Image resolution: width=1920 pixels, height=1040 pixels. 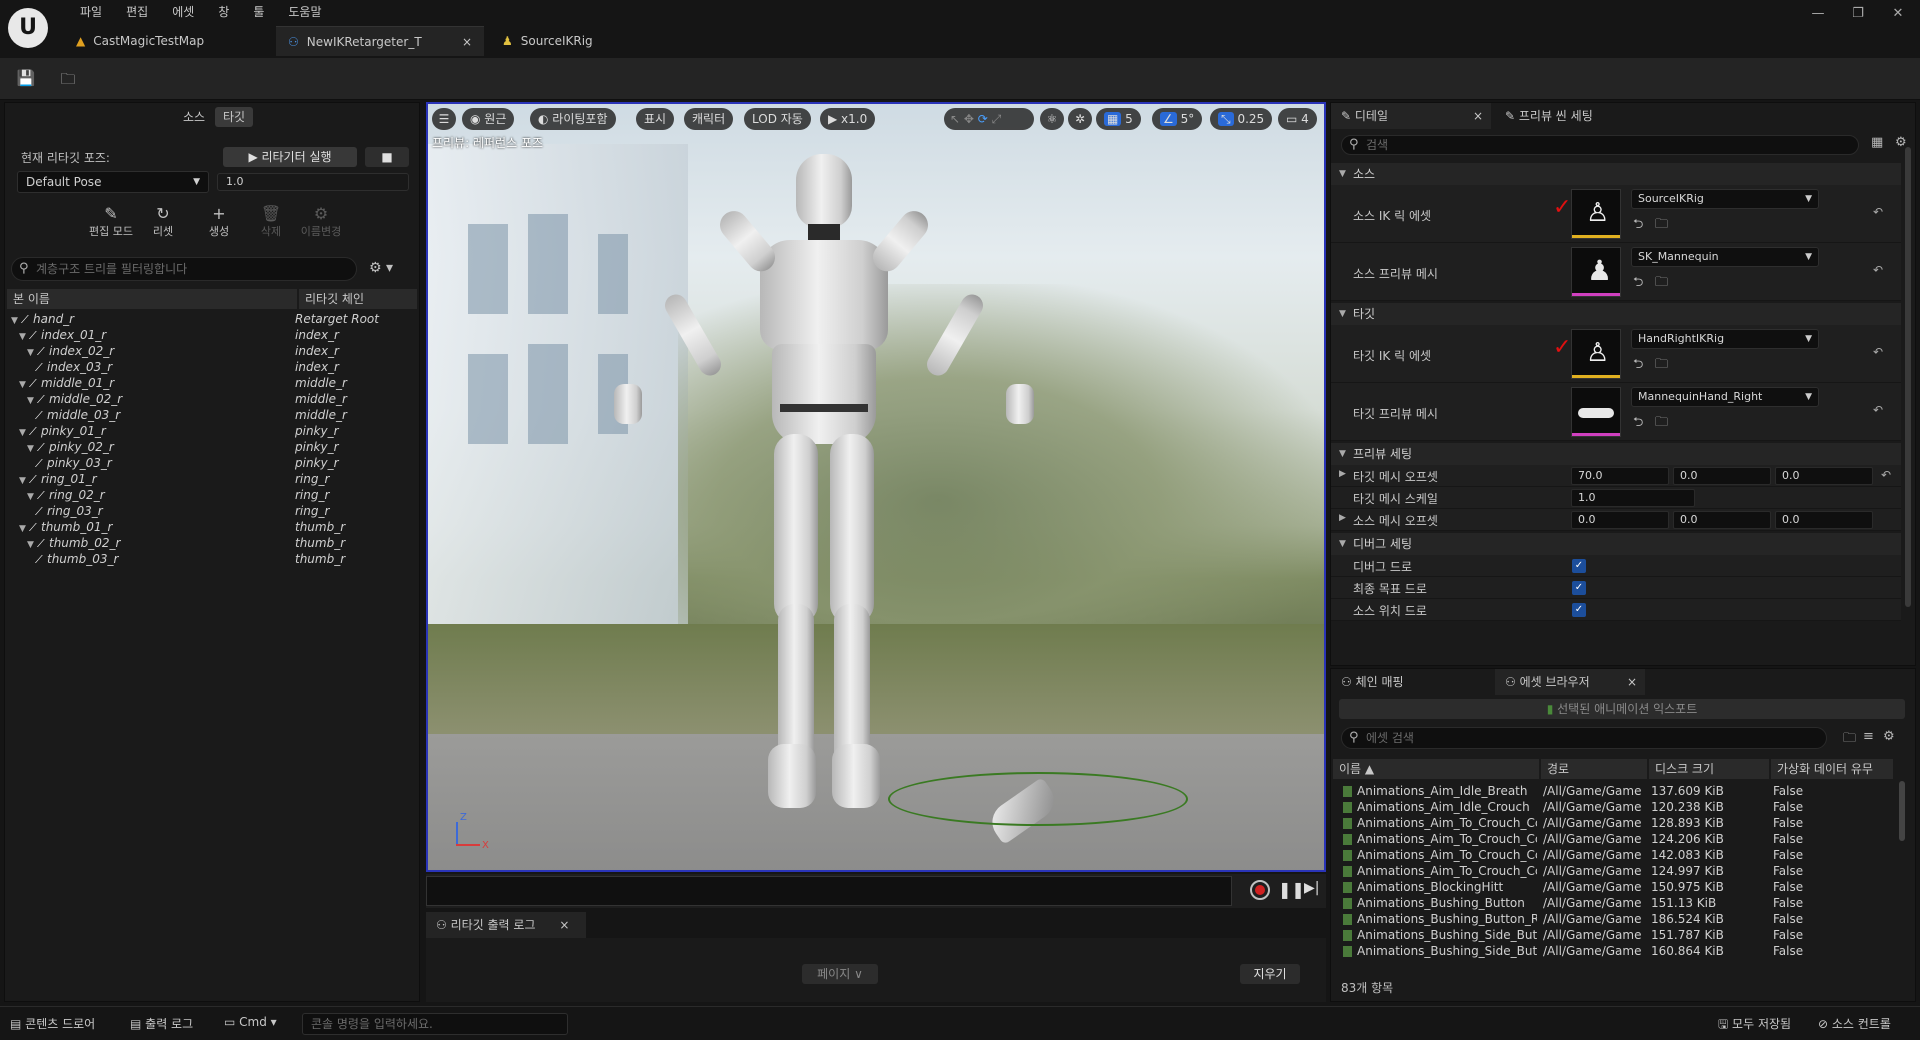 What do you see at coordinates (1052, 119) in the screenshot?
I see `surface-snap-icon: ⚛` at bounding box center [1052, 119].